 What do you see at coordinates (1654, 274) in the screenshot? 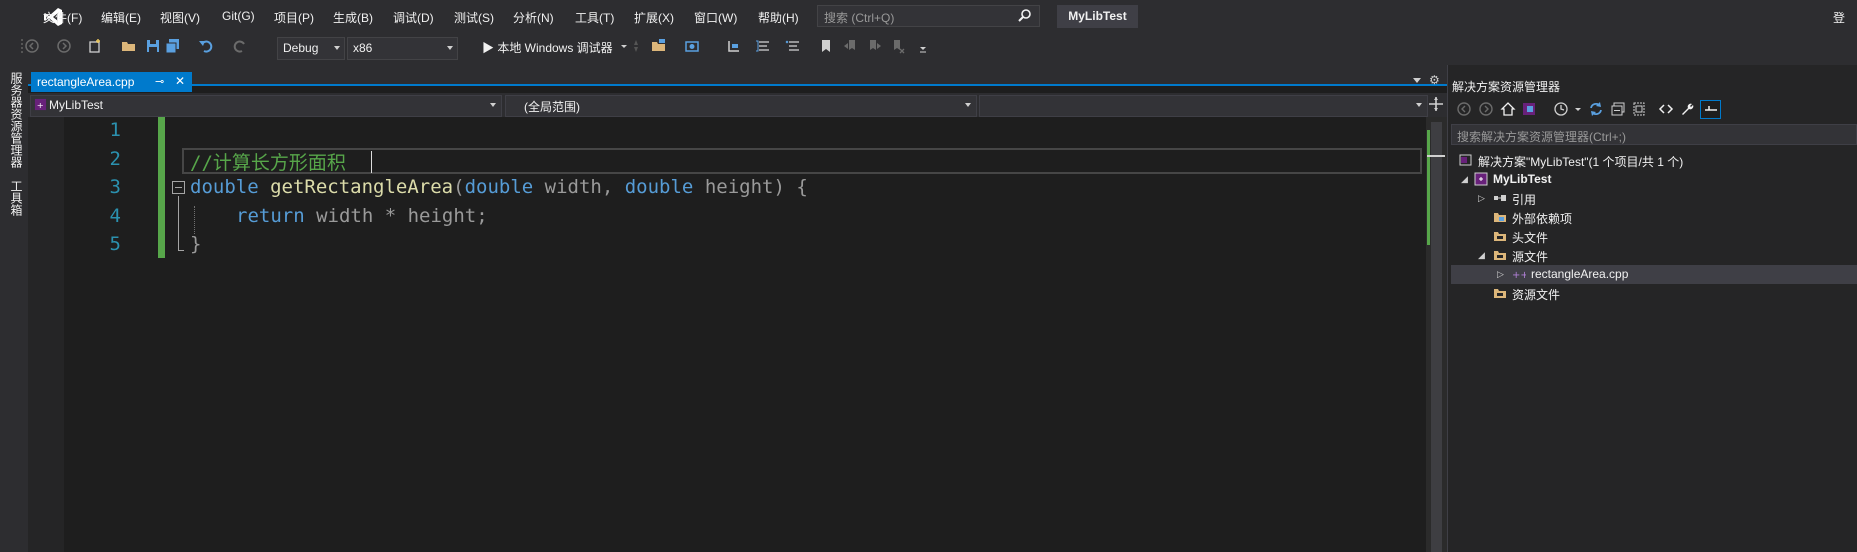
I see `tree-item-rectangle-area-cpp: ▷ ++ rectangleArea.cpp` at bounding box center [1654, 274].